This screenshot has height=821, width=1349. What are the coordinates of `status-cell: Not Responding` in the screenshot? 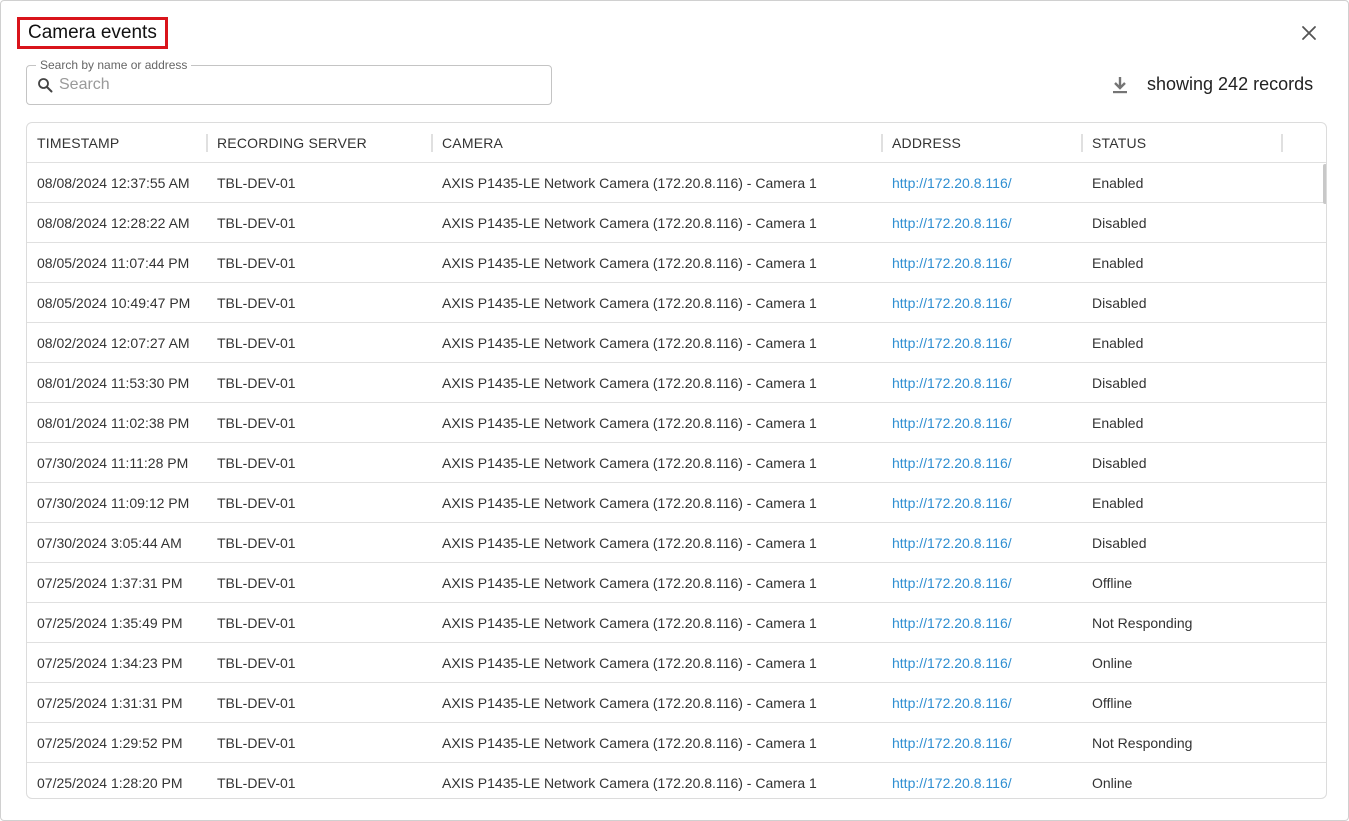 It's located at (1142, 623).